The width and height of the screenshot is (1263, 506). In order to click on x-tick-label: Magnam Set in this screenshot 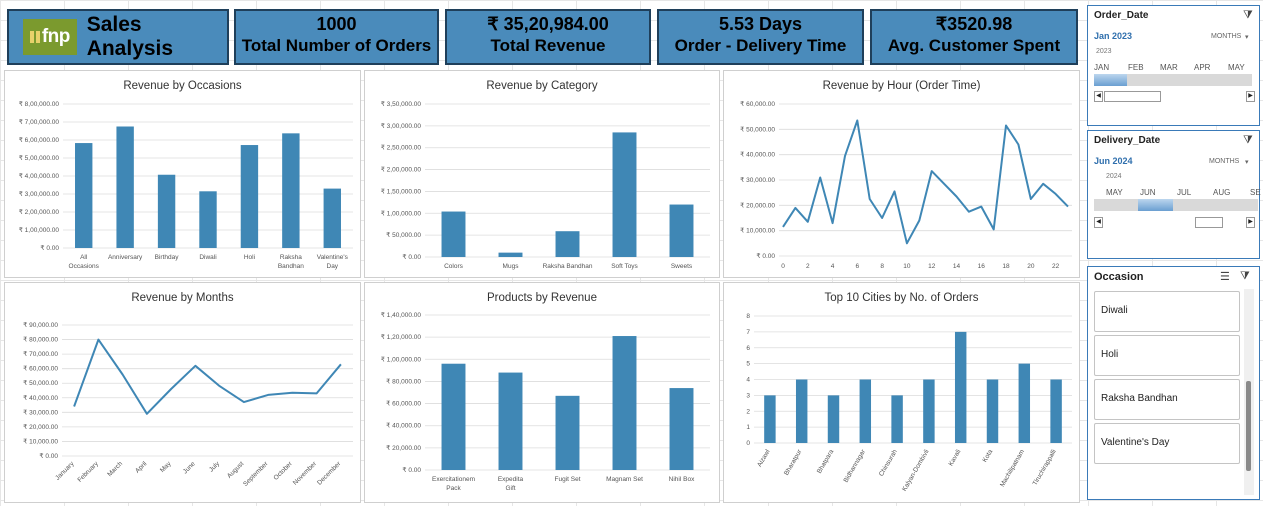, I will do `click(624, 479)`.